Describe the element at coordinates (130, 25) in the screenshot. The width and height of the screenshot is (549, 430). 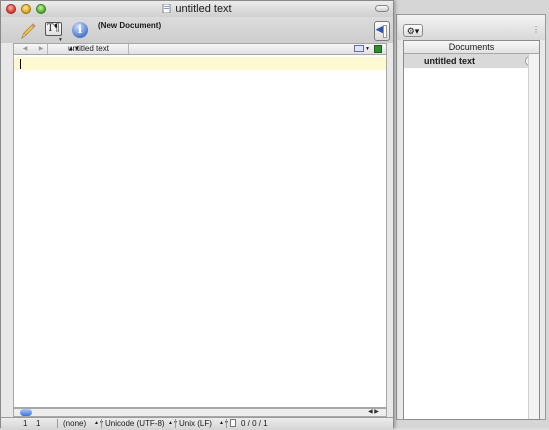
I see `document-label: (New Document)` at that location.